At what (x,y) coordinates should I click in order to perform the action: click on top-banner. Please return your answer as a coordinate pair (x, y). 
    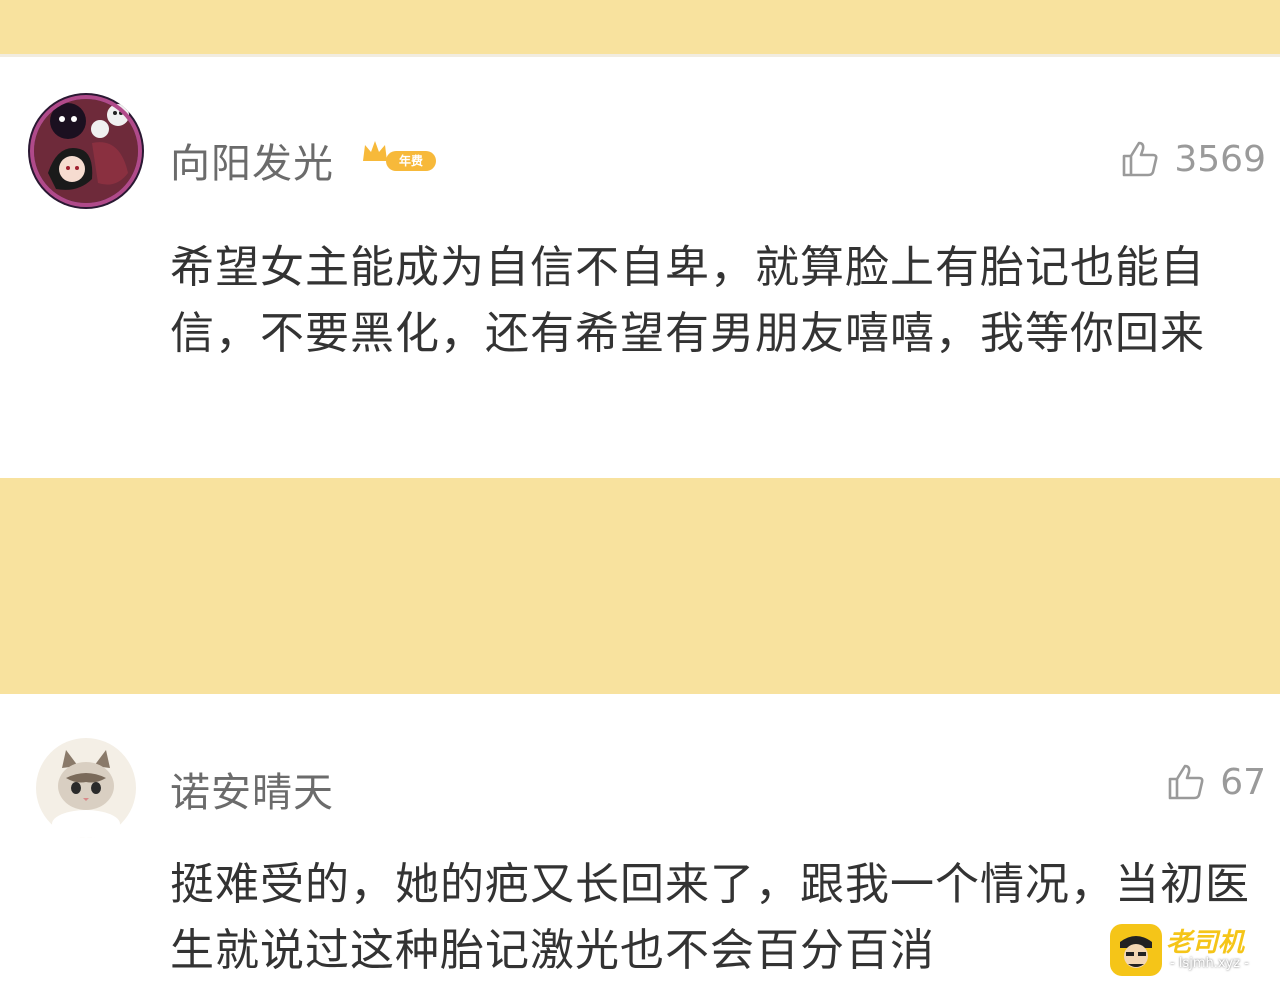
    Looking at the image, I should click on (640, 28).